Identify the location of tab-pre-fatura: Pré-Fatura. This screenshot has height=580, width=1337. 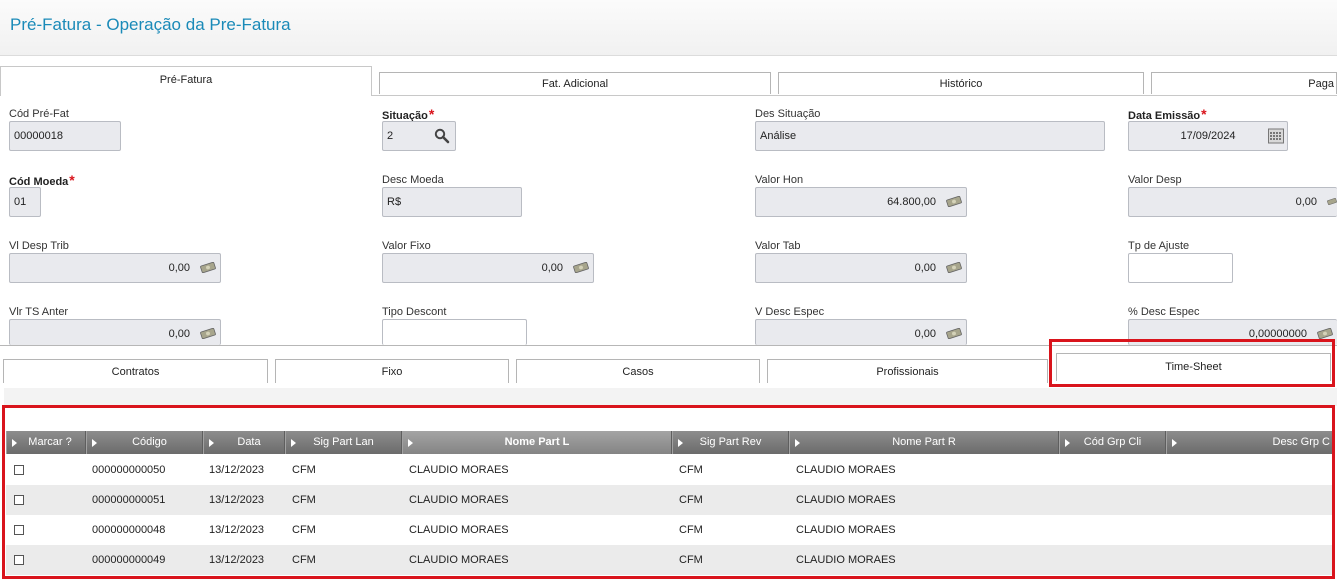
(186, 81).